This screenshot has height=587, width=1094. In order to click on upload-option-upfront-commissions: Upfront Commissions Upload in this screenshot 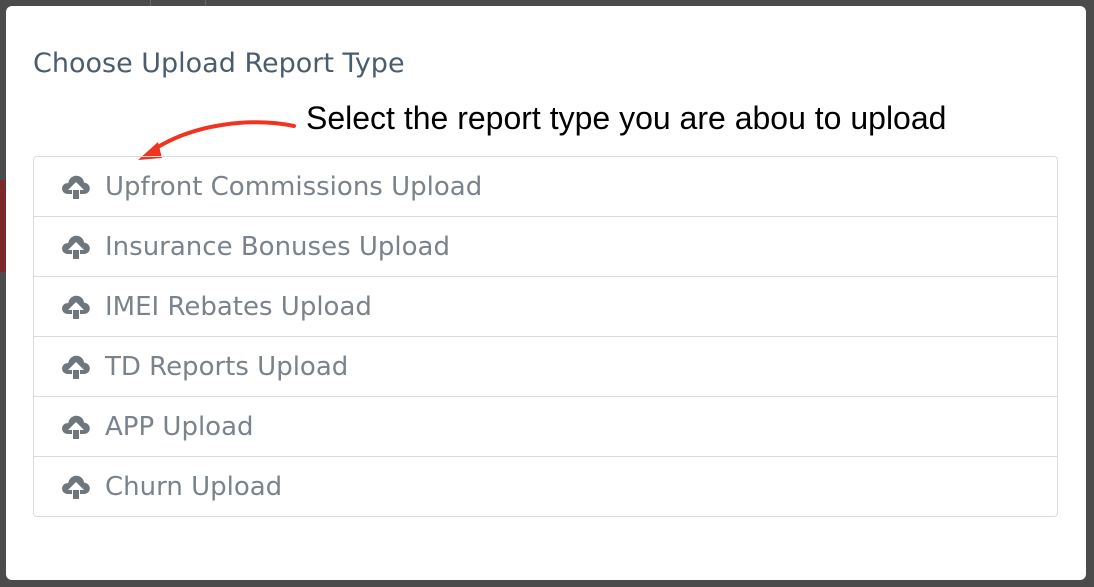, I will do `click(545, 186)`.